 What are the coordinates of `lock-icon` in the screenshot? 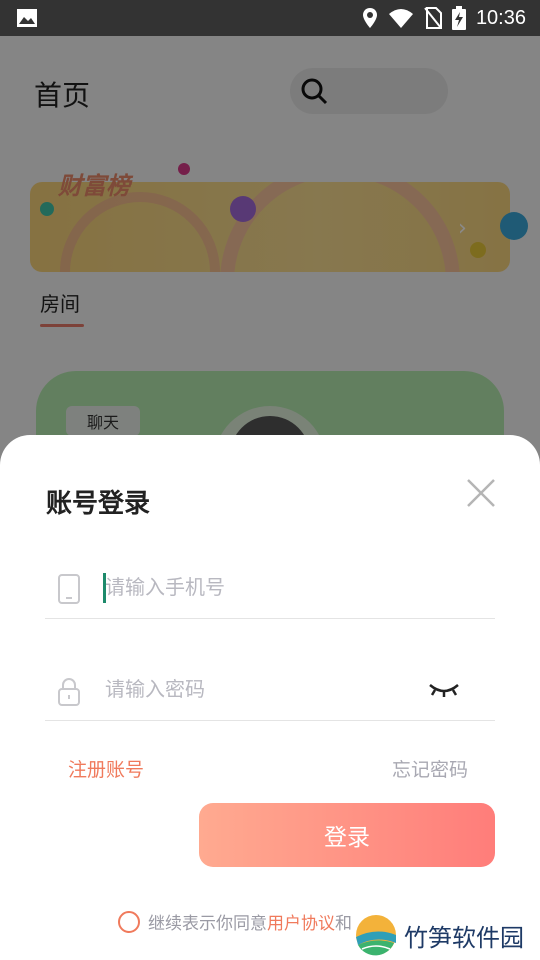 It's located at (69, 692).